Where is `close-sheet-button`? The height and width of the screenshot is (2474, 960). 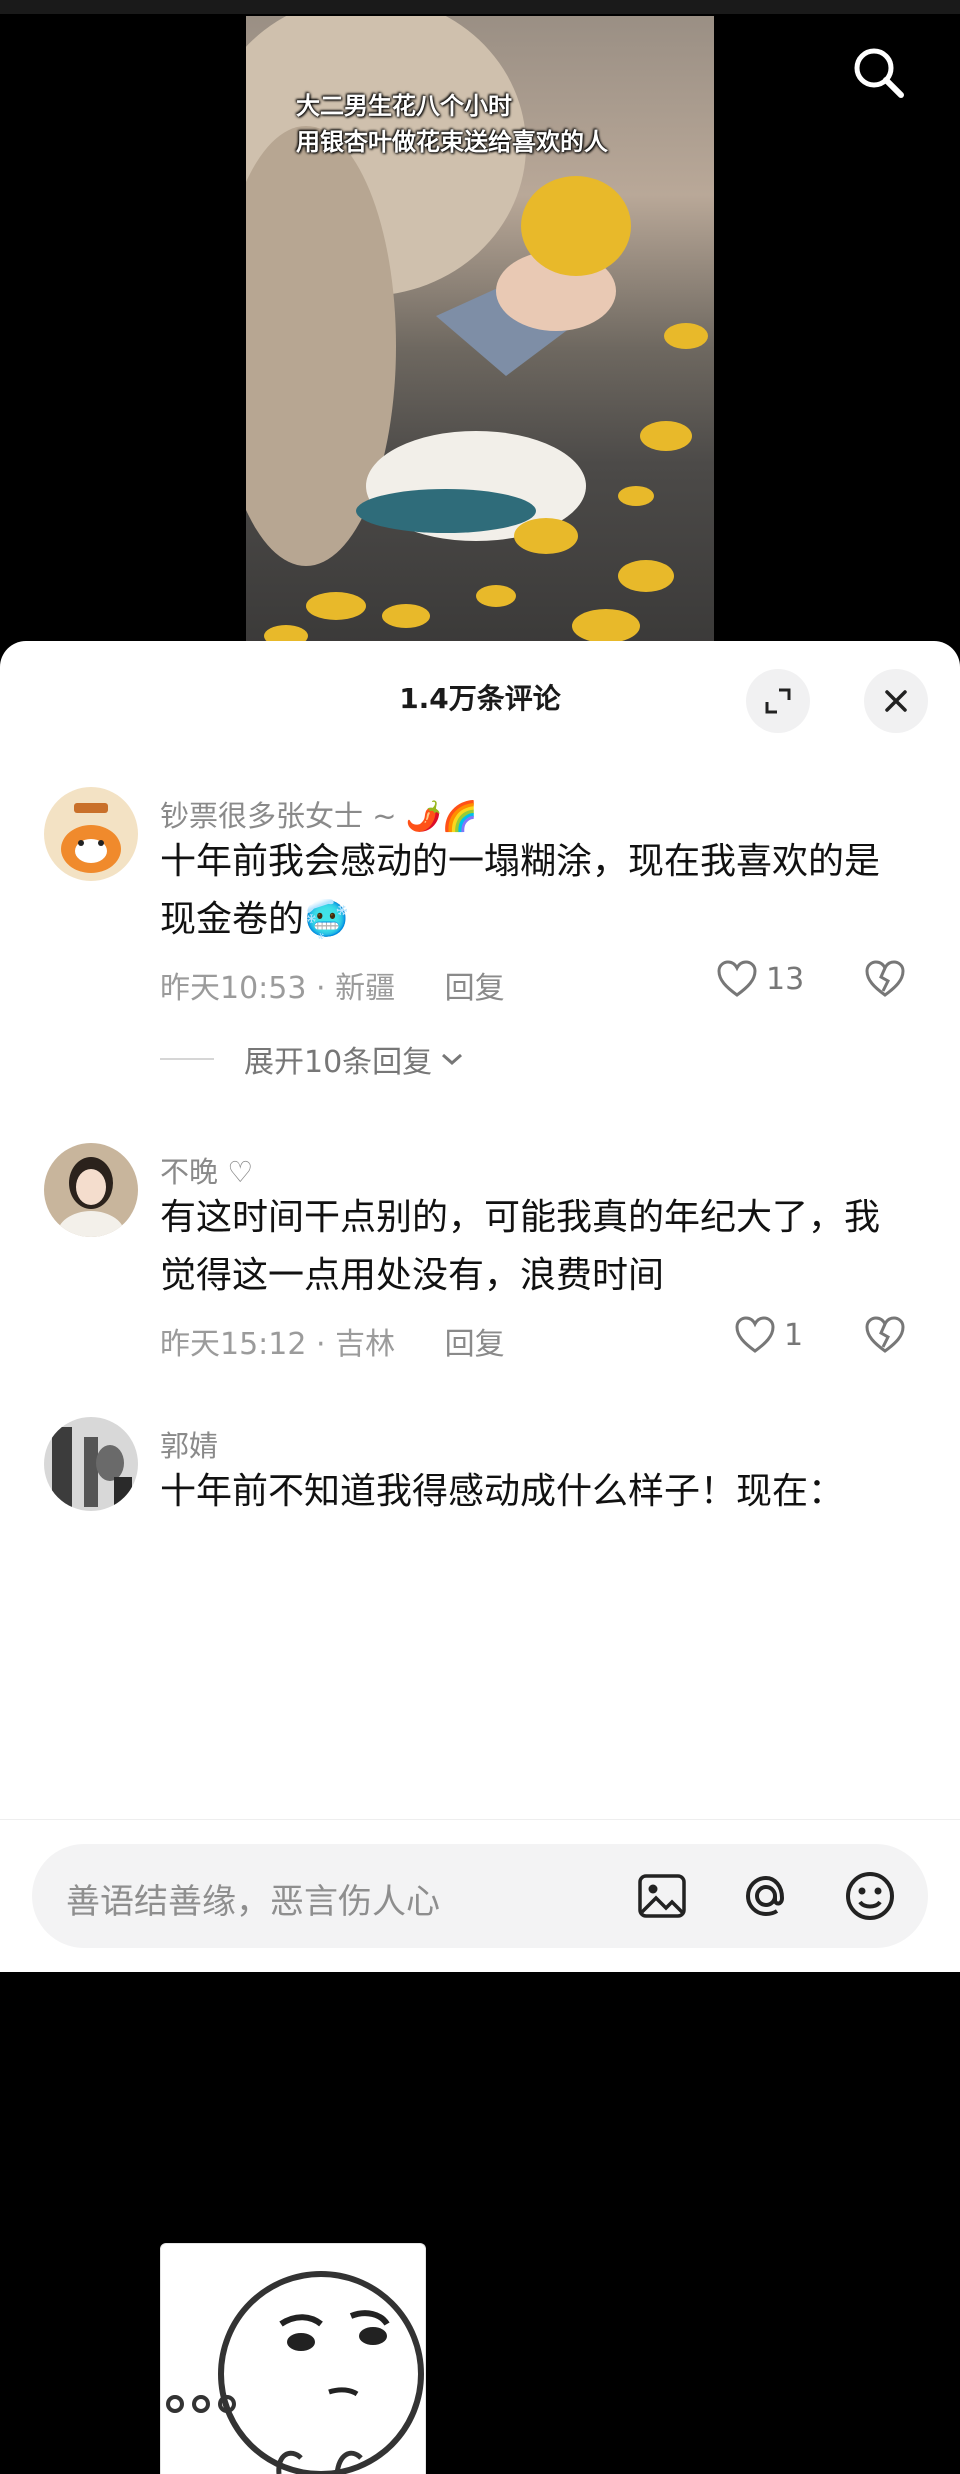 close-sheet-button is located at coordinates (896, 701).